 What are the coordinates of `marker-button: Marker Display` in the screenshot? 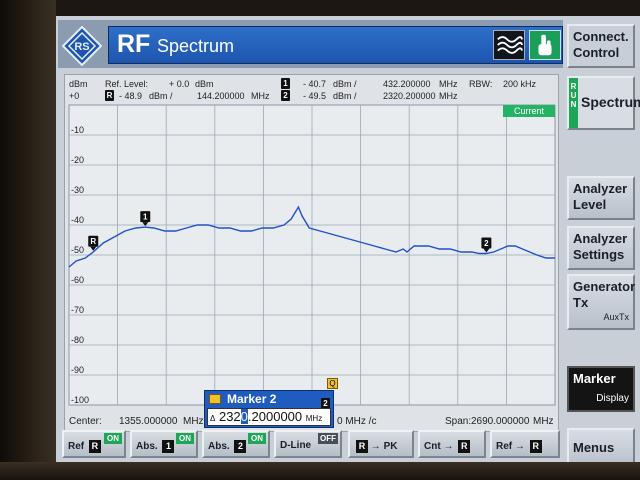 It's located at (601, 389).